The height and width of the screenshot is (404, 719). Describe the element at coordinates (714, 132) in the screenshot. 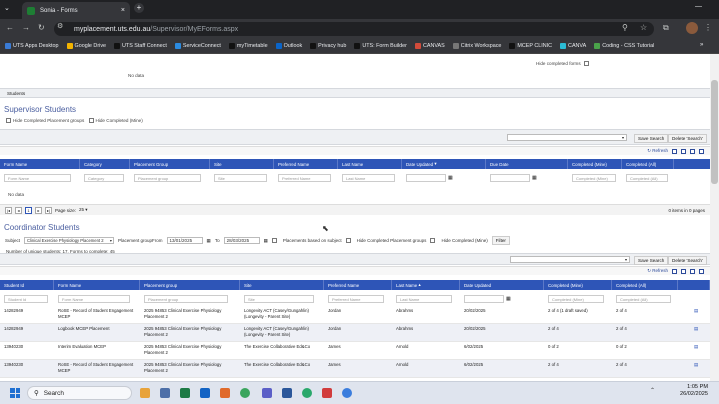

I see `scrollbar-thumb` at that location.